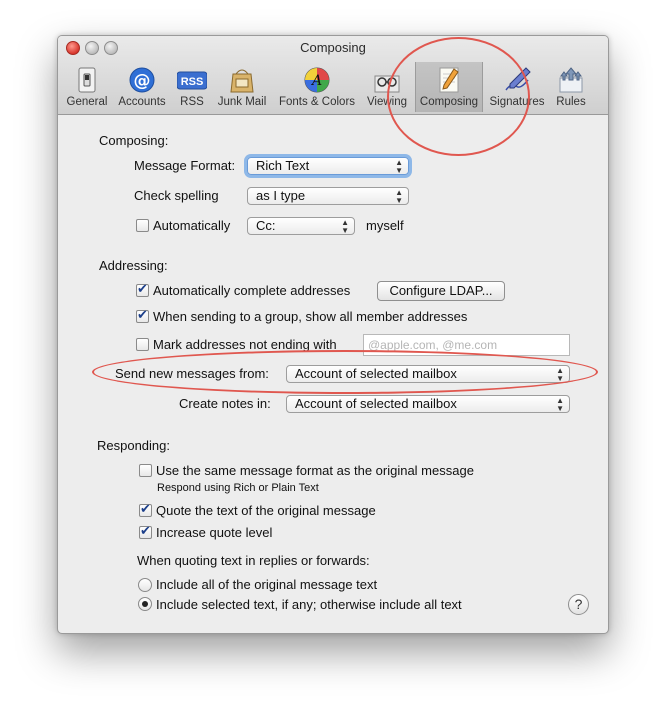  I want to click on include-all-label: Include all of the original message text, so click(267, 584).